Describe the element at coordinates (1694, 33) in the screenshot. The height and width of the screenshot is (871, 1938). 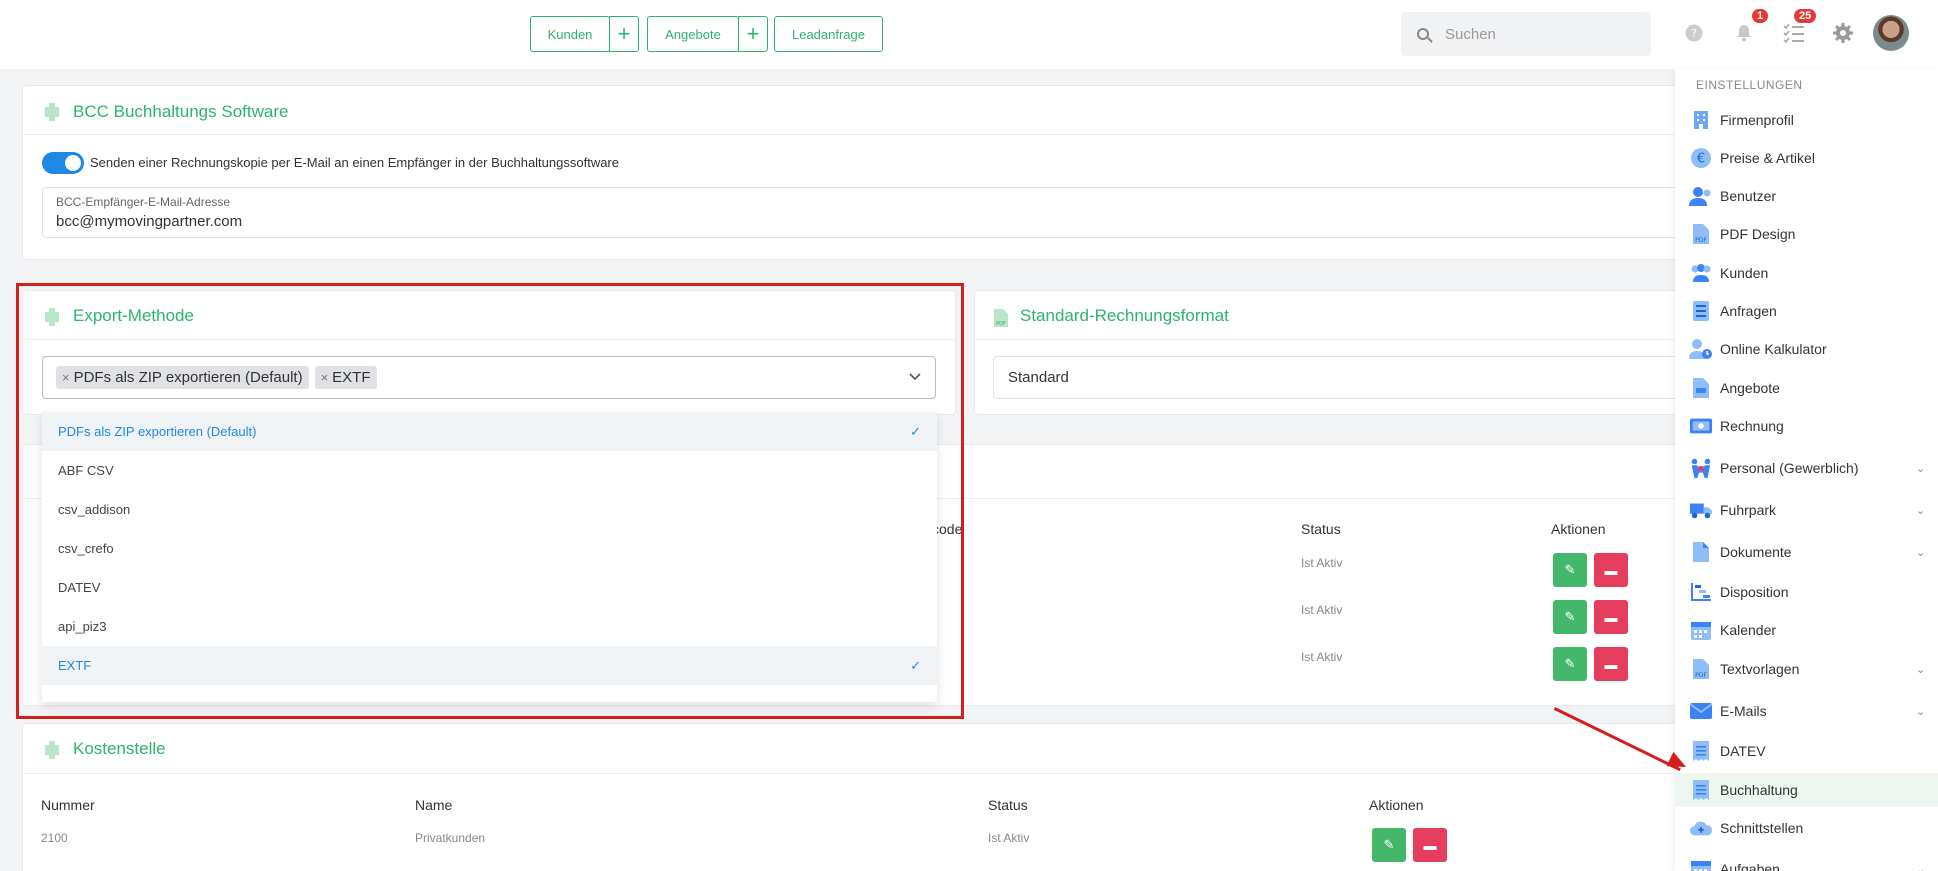
I see `help-icon: ?` at that location.